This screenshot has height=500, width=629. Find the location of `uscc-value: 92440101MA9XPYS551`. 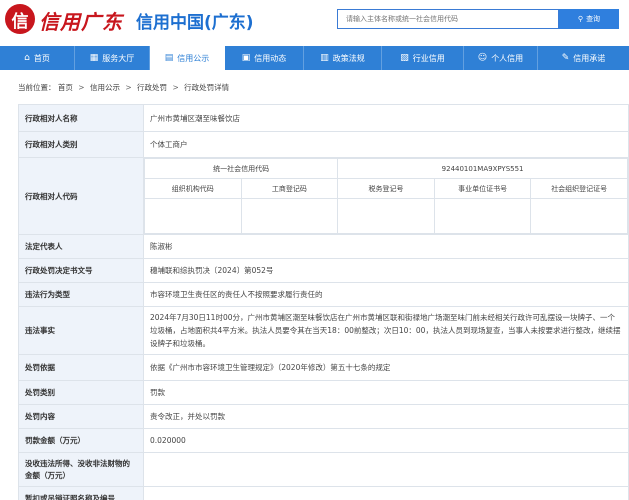

uscc-value: 92440101MA9XPYS551 is located at coordinates (482, 168).